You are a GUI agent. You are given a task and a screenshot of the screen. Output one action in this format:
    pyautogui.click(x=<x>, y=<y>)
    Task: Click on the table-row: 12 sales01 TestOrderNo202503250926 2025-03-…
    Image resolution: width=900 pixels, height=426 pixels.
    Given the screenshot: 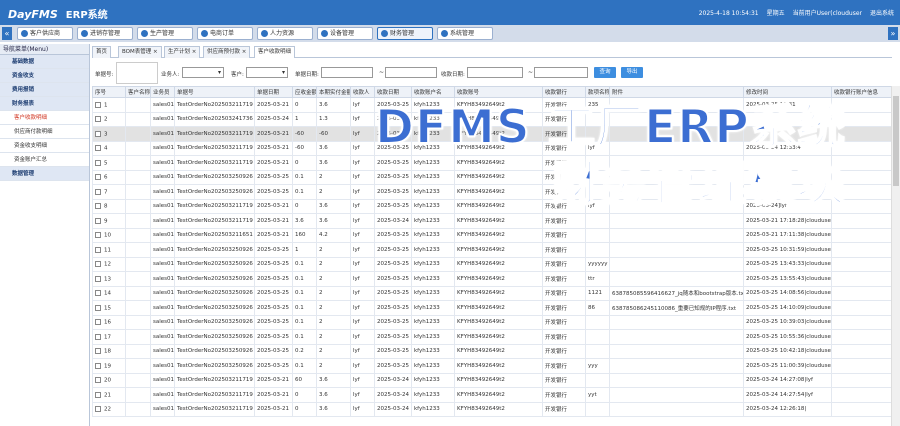 What is the action you would take?
    pyautogui.click(x=491, y=264)
    